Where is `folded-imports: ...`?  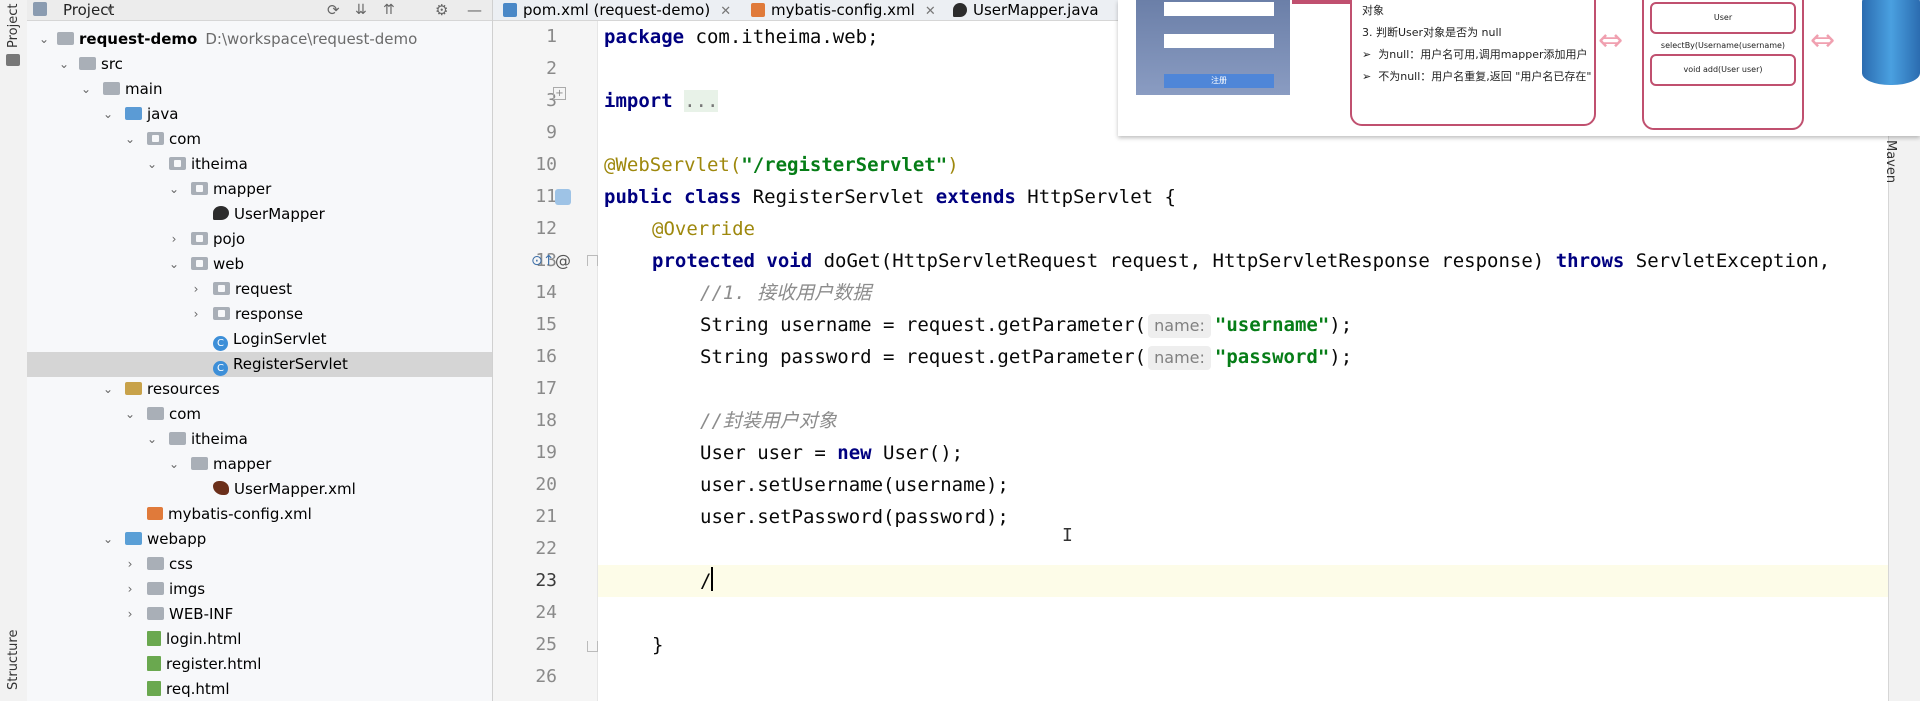 folded-imports: ... is located at coordinates (701, 101).